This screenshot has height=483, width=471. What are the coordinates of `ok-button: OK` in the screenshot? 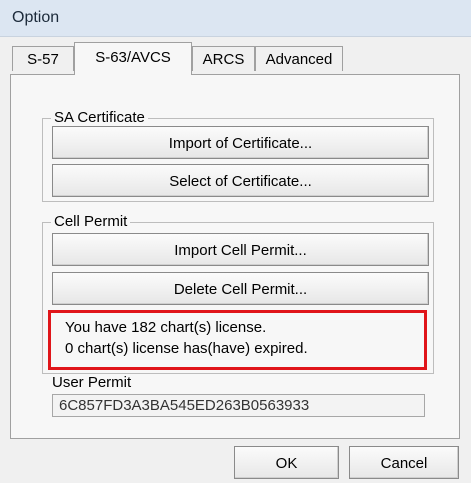 It's located at (286, 462).